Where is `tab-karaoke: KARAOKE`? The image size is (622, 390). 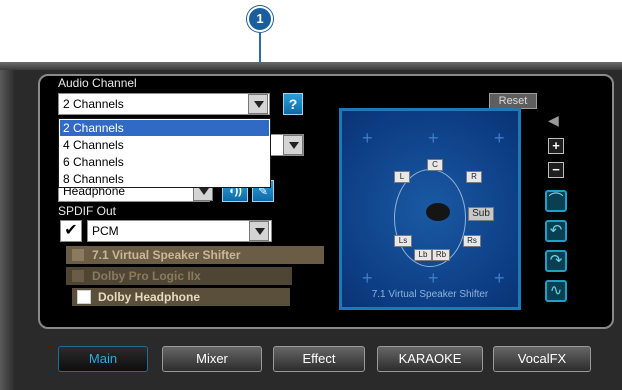
tab-karaoke: KARAOKE is located at coordinates (430, 359).